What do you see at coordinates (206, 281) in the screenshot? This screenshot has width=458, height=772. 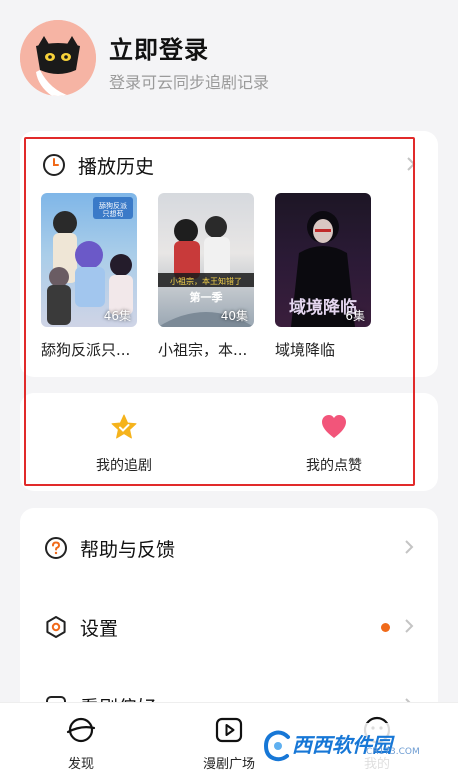 I see `svg-text: 小祖宗，本王知错了` at bounding box center [206, 281].